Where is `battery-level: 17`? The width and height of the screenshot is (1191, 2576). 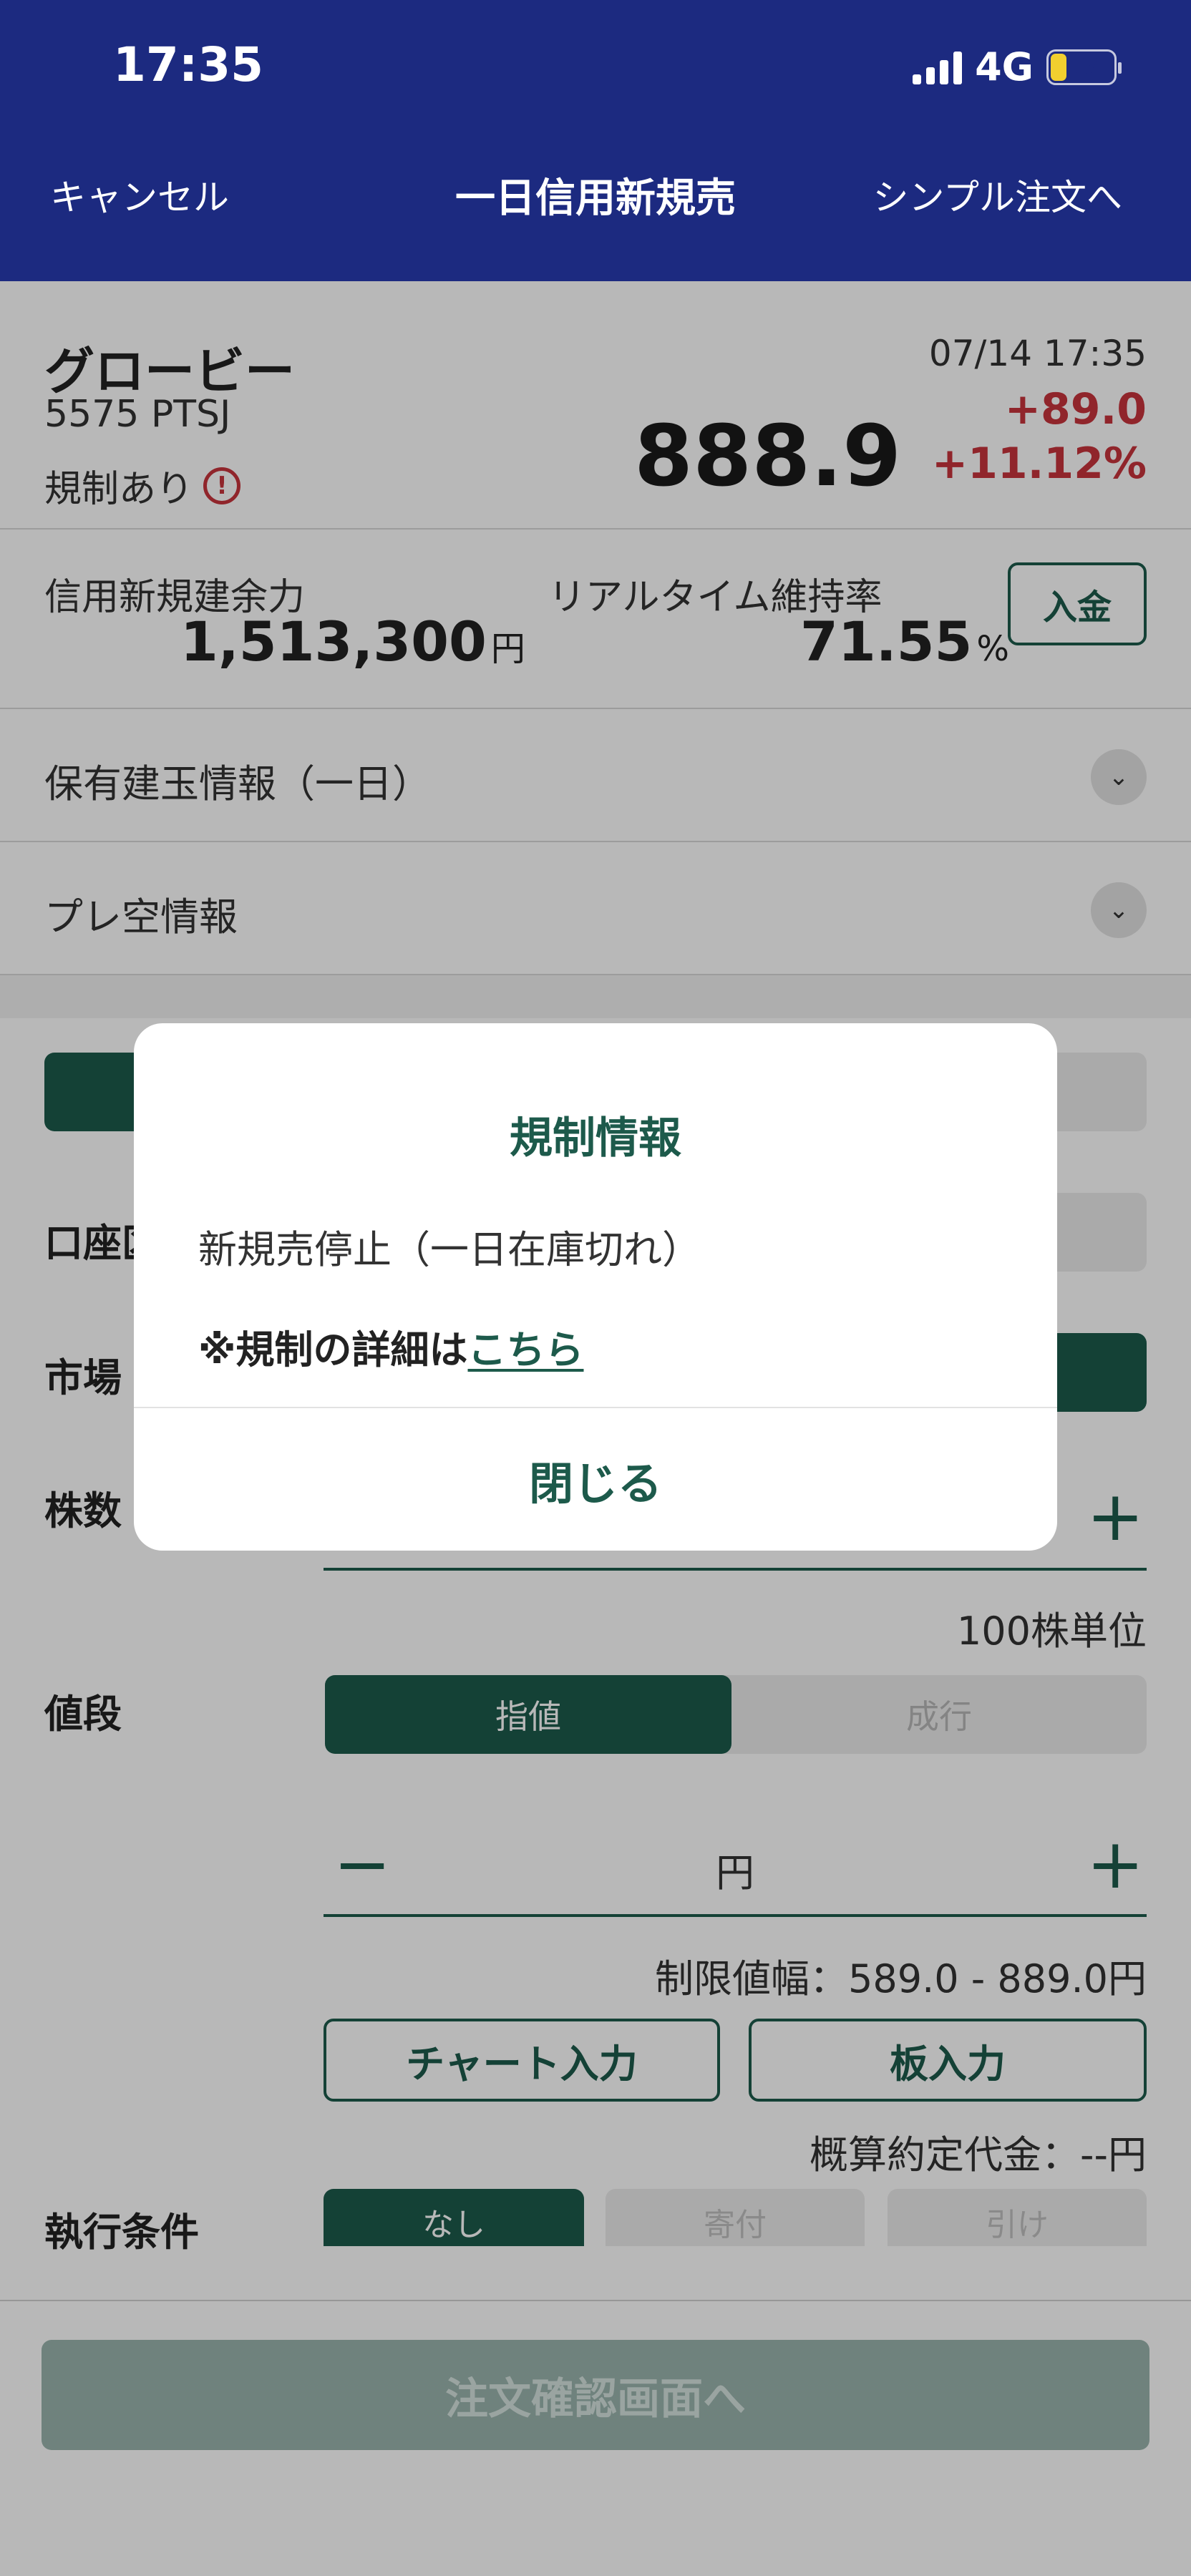 battery-level: 17 is located at coordinates (1081, 67).